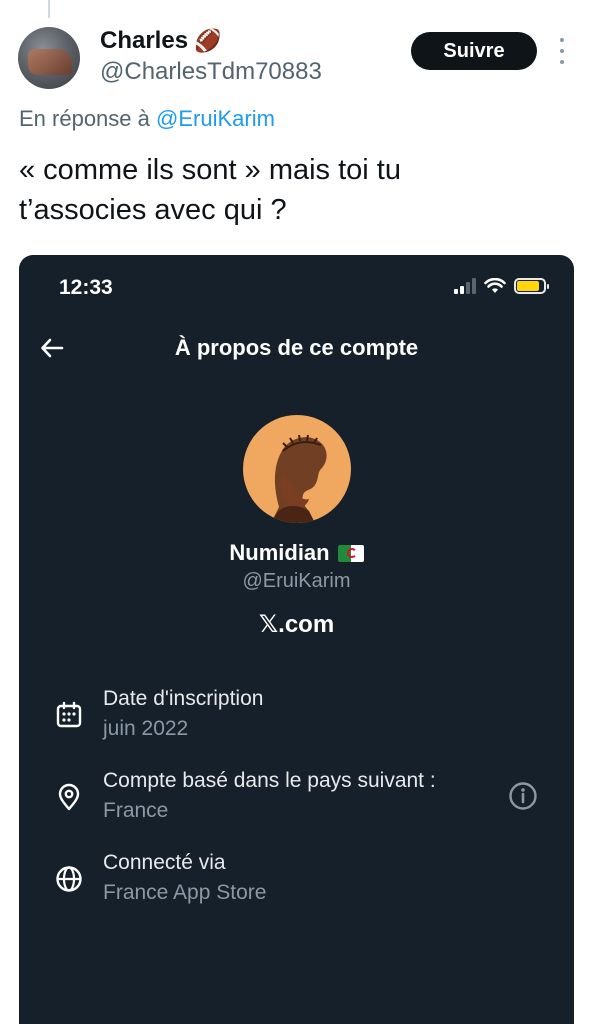  Describe the element at coordinates (523, 796) in the screenshot. I see `info-circle-icon` at that location.